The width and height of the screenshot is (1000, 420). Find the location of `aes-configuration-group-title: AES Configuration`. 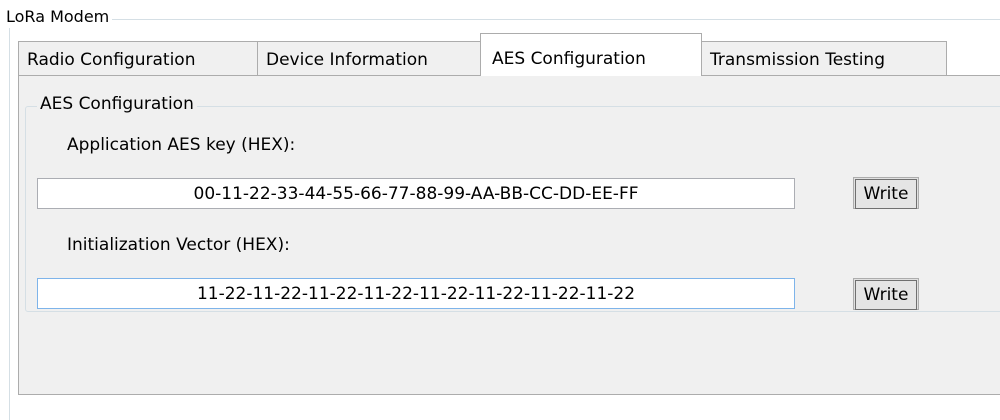

aes-configuration-group-title: AES Configuration is located at coordinates (117, 104).